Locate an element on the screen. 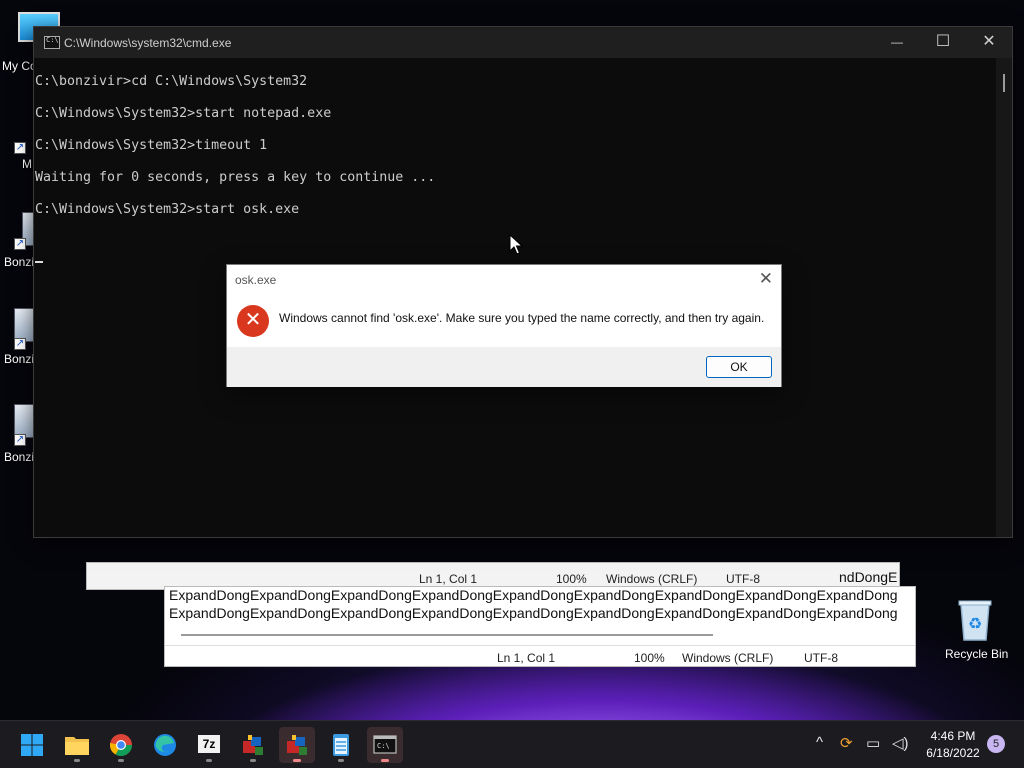 The image size is (1024, 768). update-icon: ⟳ is located at coordinates (846, 743).